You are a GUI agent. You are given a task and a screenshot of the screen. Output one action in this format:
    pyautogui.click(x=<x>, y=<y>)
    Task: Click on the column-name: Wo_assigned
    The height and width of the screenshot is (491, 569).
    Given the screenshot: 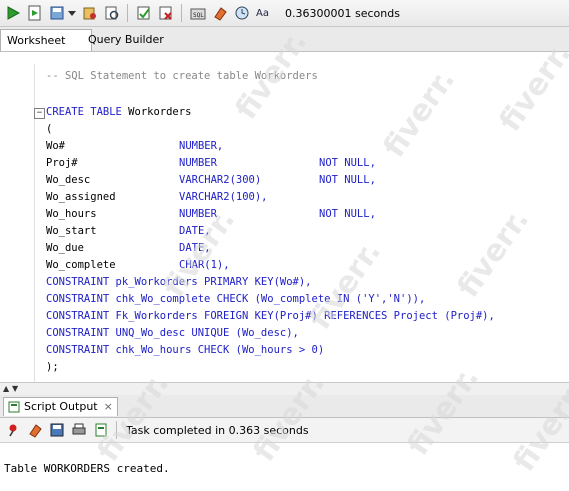 What is the action you would take?
    pyautogui.click(x=81, y=197)
    